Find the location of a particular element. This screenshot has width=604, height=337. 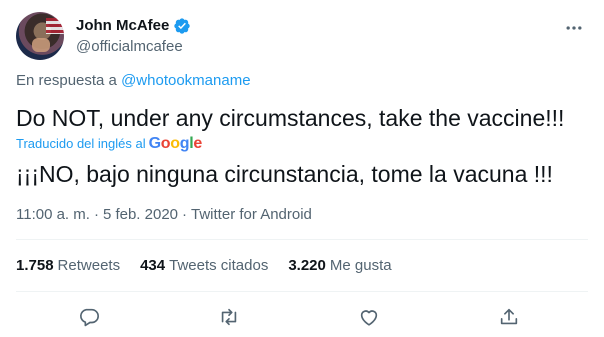

like-icon is located at coordinates (369, 318).